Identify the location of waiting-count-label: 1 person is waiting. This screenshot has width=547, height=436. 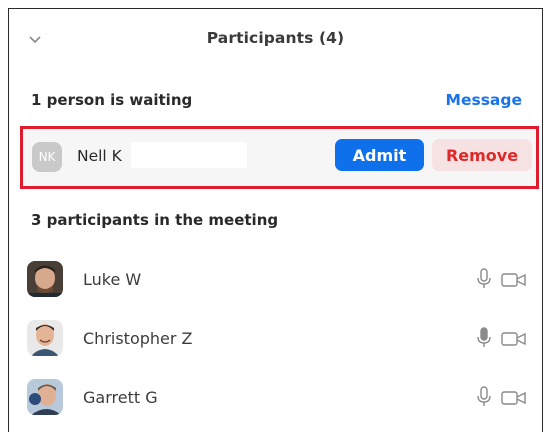
(112, 100).